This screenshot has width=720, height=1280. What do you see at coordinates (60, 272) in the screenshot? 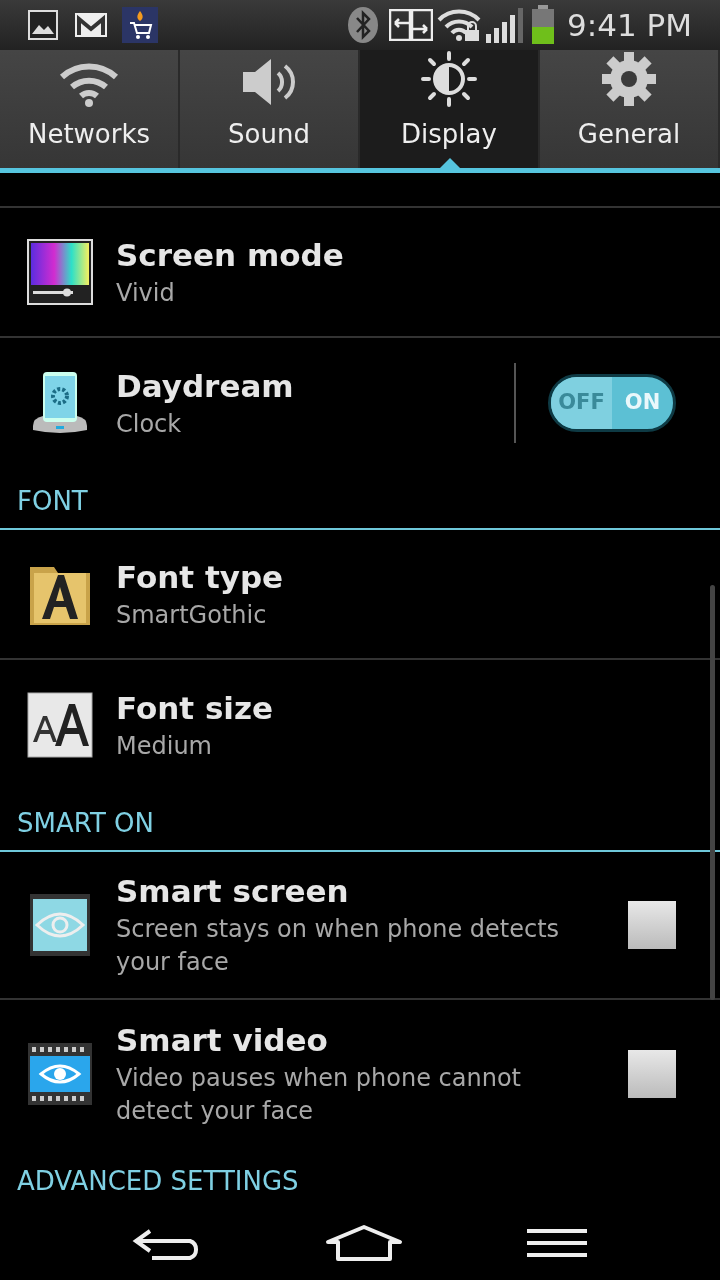
I see `color-palette-icon` at bounding box center [60, 272].